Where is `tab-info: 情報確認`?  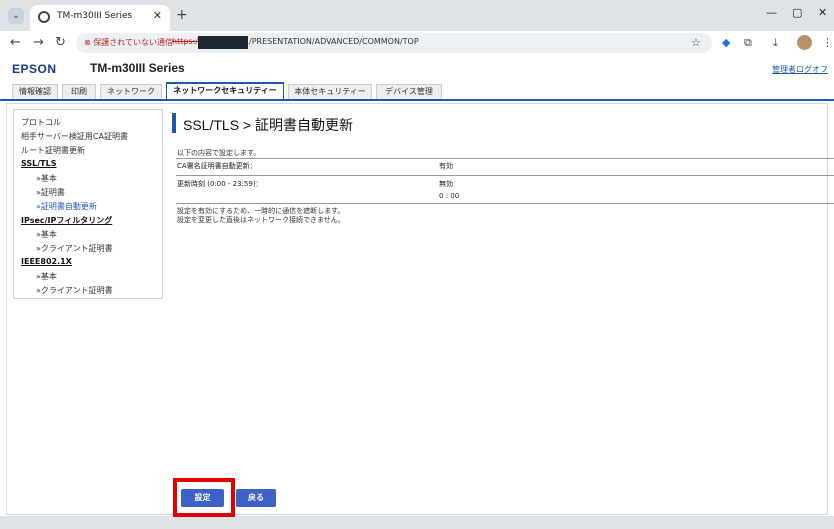 tab-info: 情報確認 is located at coordinates (35, 91).